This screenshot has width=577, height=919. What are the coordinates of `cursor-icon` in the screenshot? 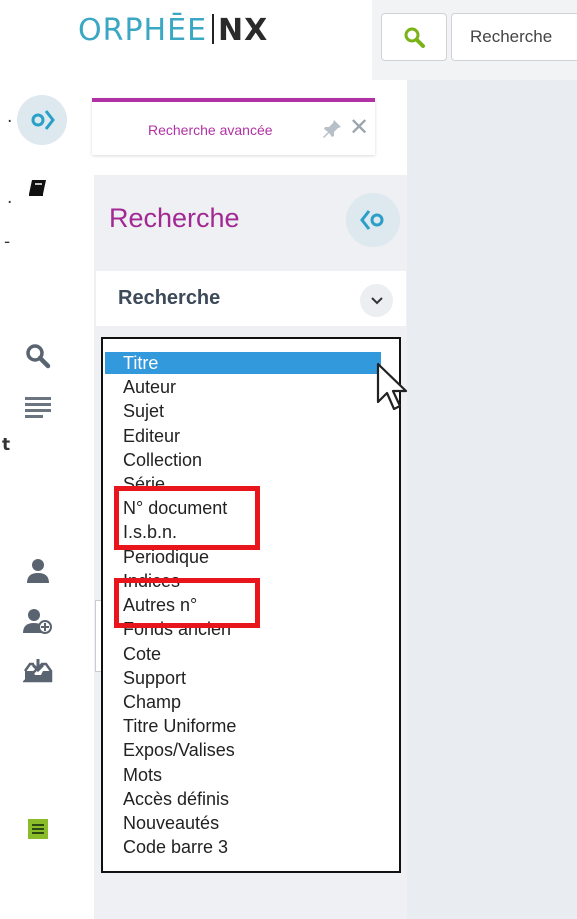 It's located at (392, 386).